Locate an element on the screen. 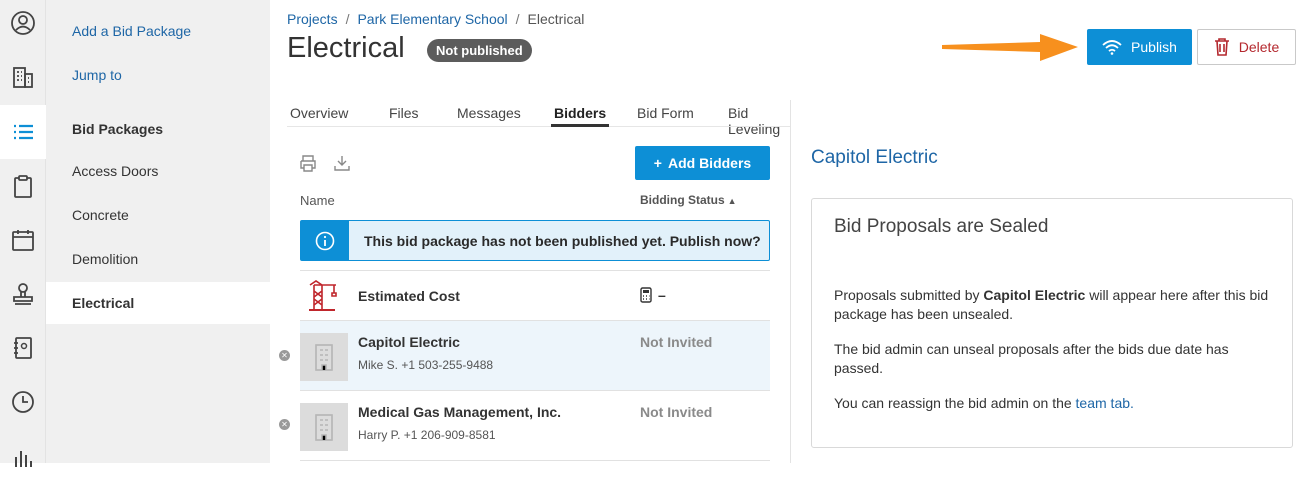 This screenshot has height=483, width=1306. rail-company is located at coordinates (23, 77).